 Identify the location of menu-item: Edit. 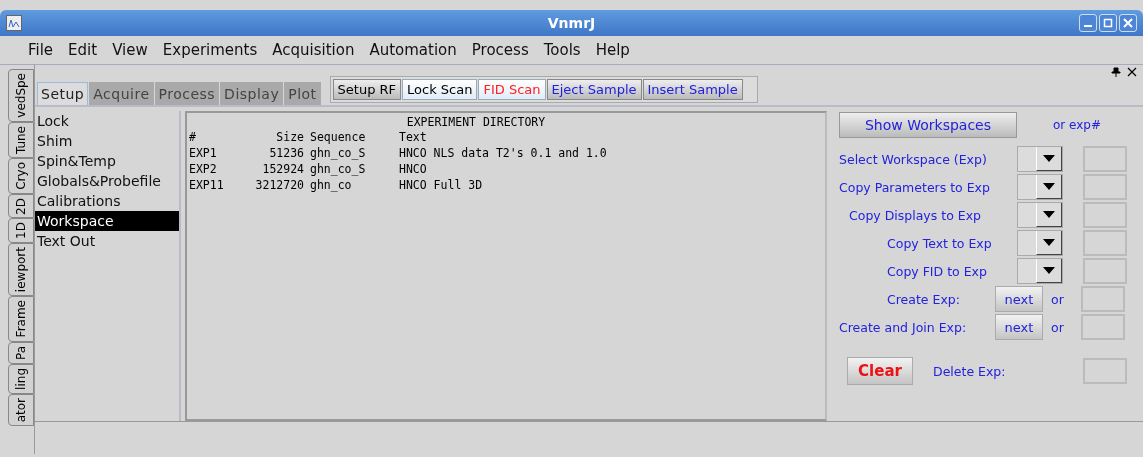
(83, 50).